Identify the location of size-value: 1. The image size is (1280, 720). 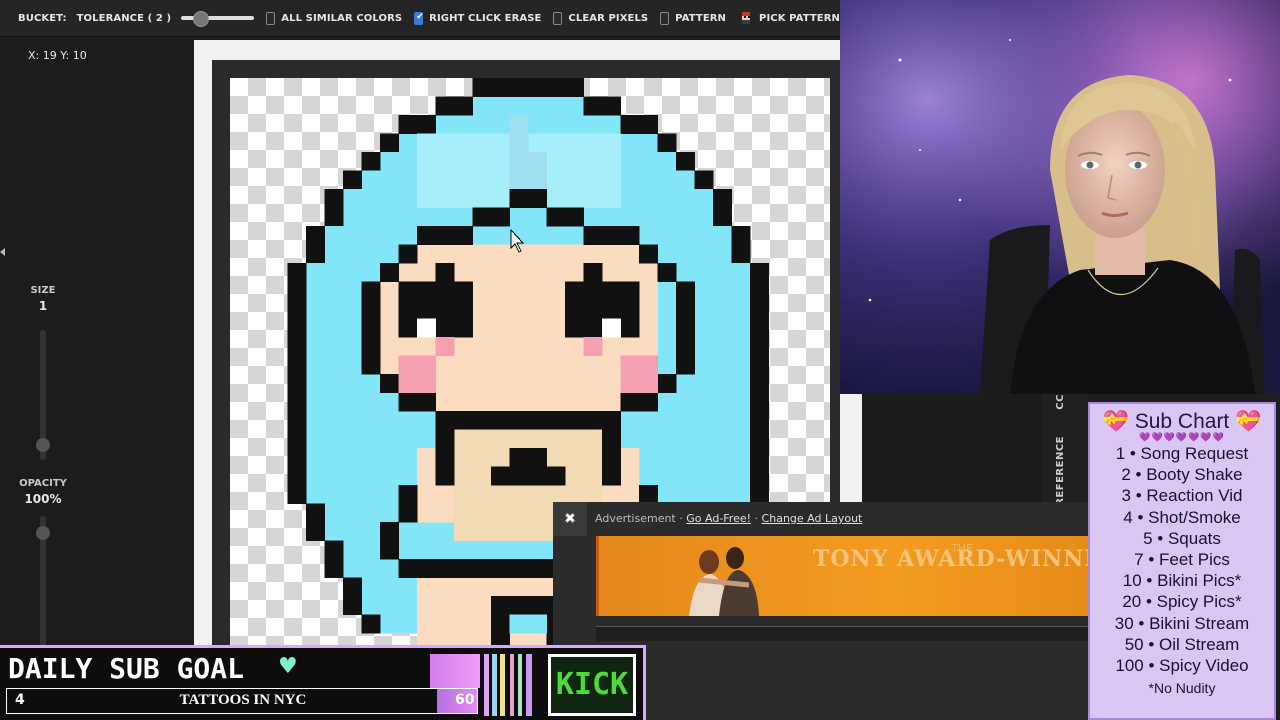
(43, 306).